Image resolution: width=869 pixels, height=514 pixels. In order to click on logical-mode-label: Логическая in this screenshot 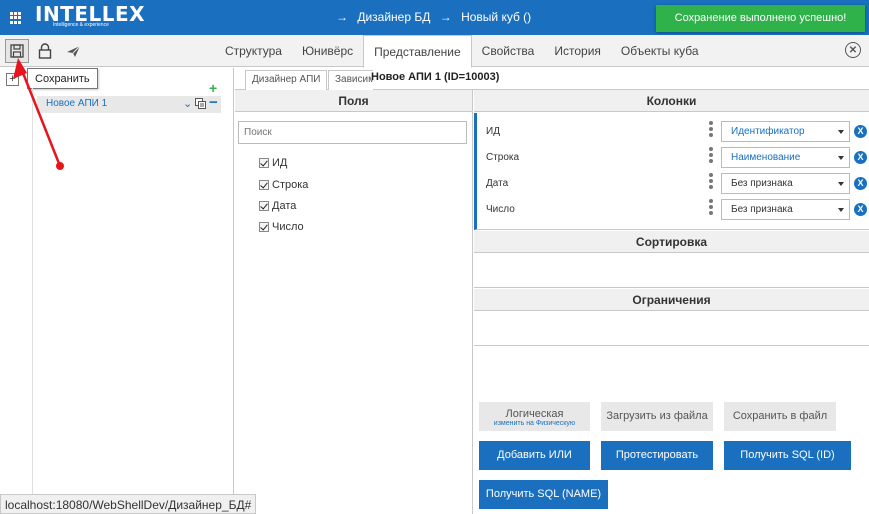, I will do `click(534, 414)`.